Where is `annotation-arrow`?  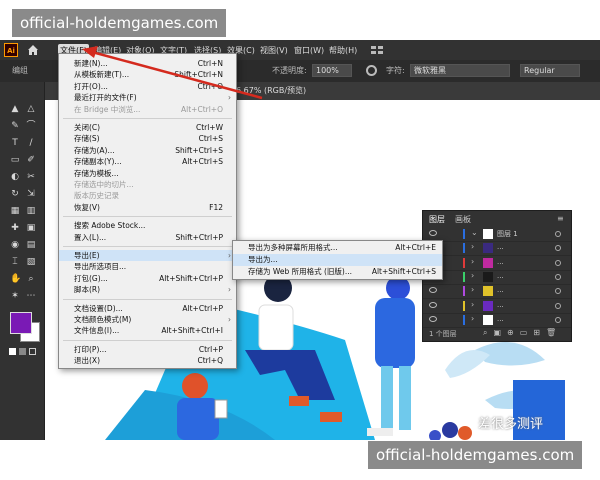 annotation-arrow is located at coordinates (172, 73).